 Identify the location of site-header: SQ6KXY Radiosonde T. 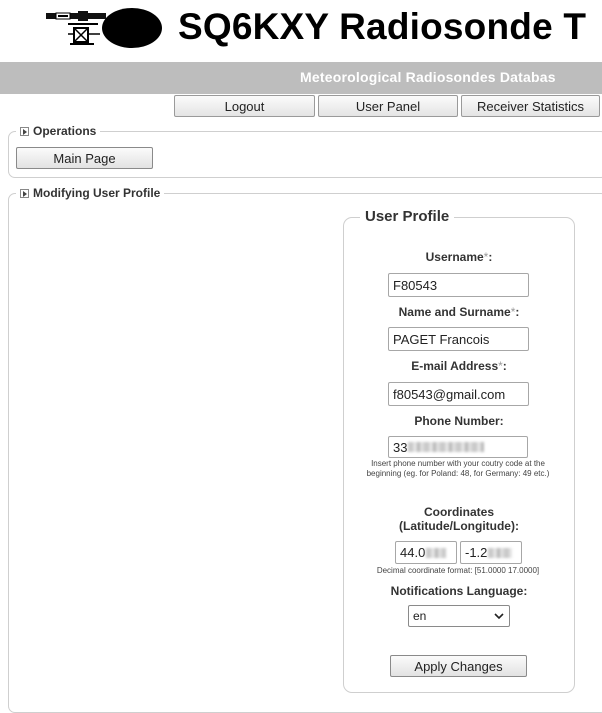
(301, 31).